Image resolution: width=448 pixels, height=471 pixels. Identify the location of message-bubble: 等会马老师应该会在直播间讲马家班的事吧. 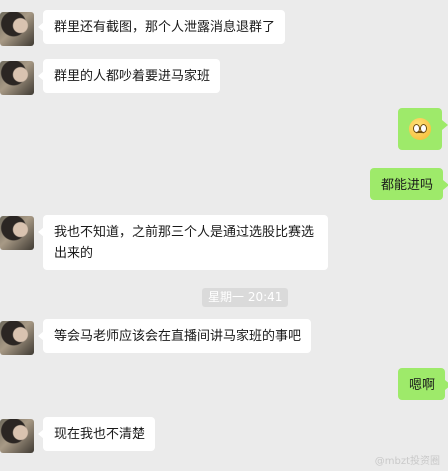
(174, 336).